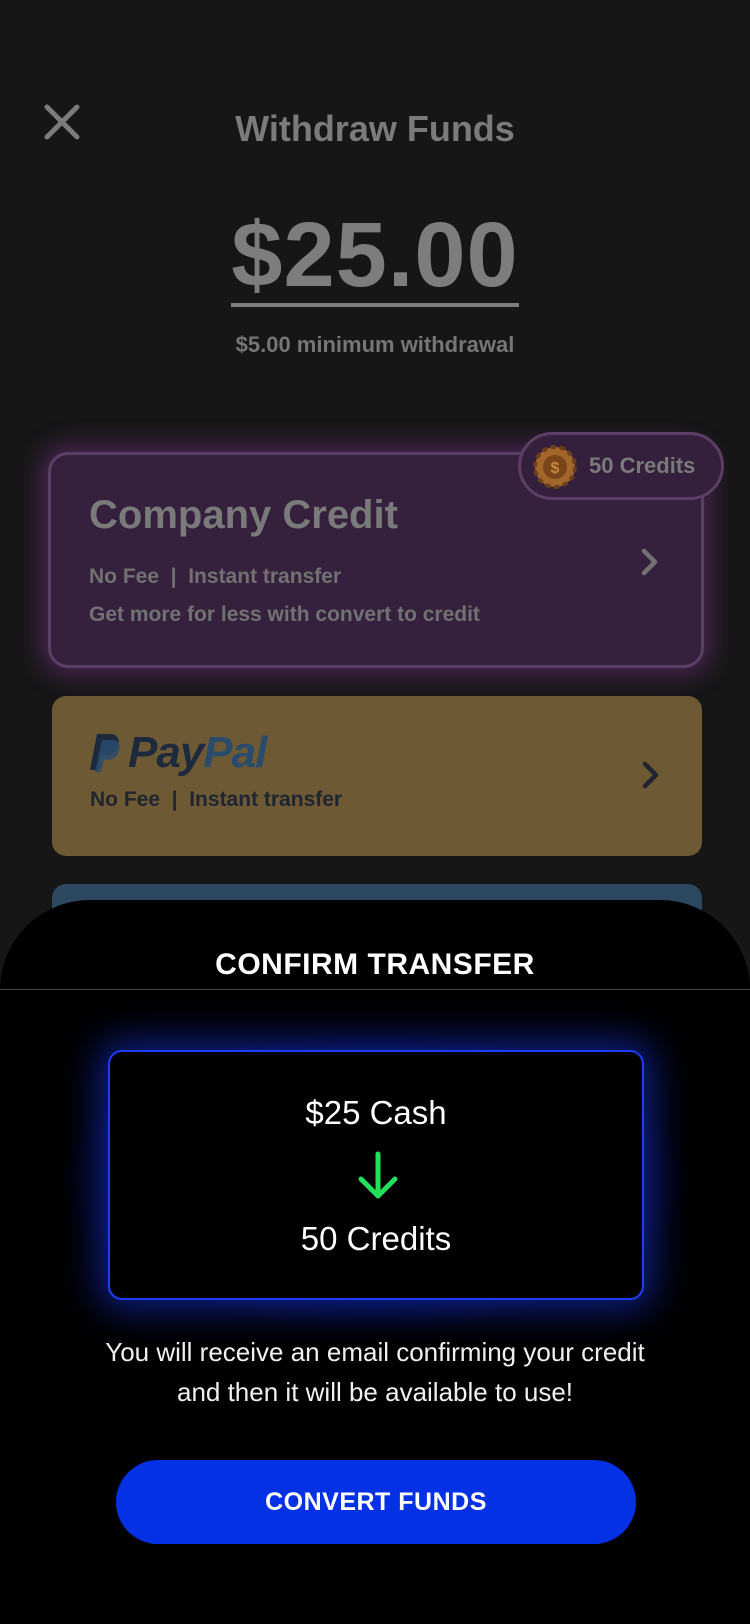 Image resolution: width=750 pixels, height=1624 pixels. I want to click on company-credit-promo: Get more for less with convert to credit, so click(284, 614).